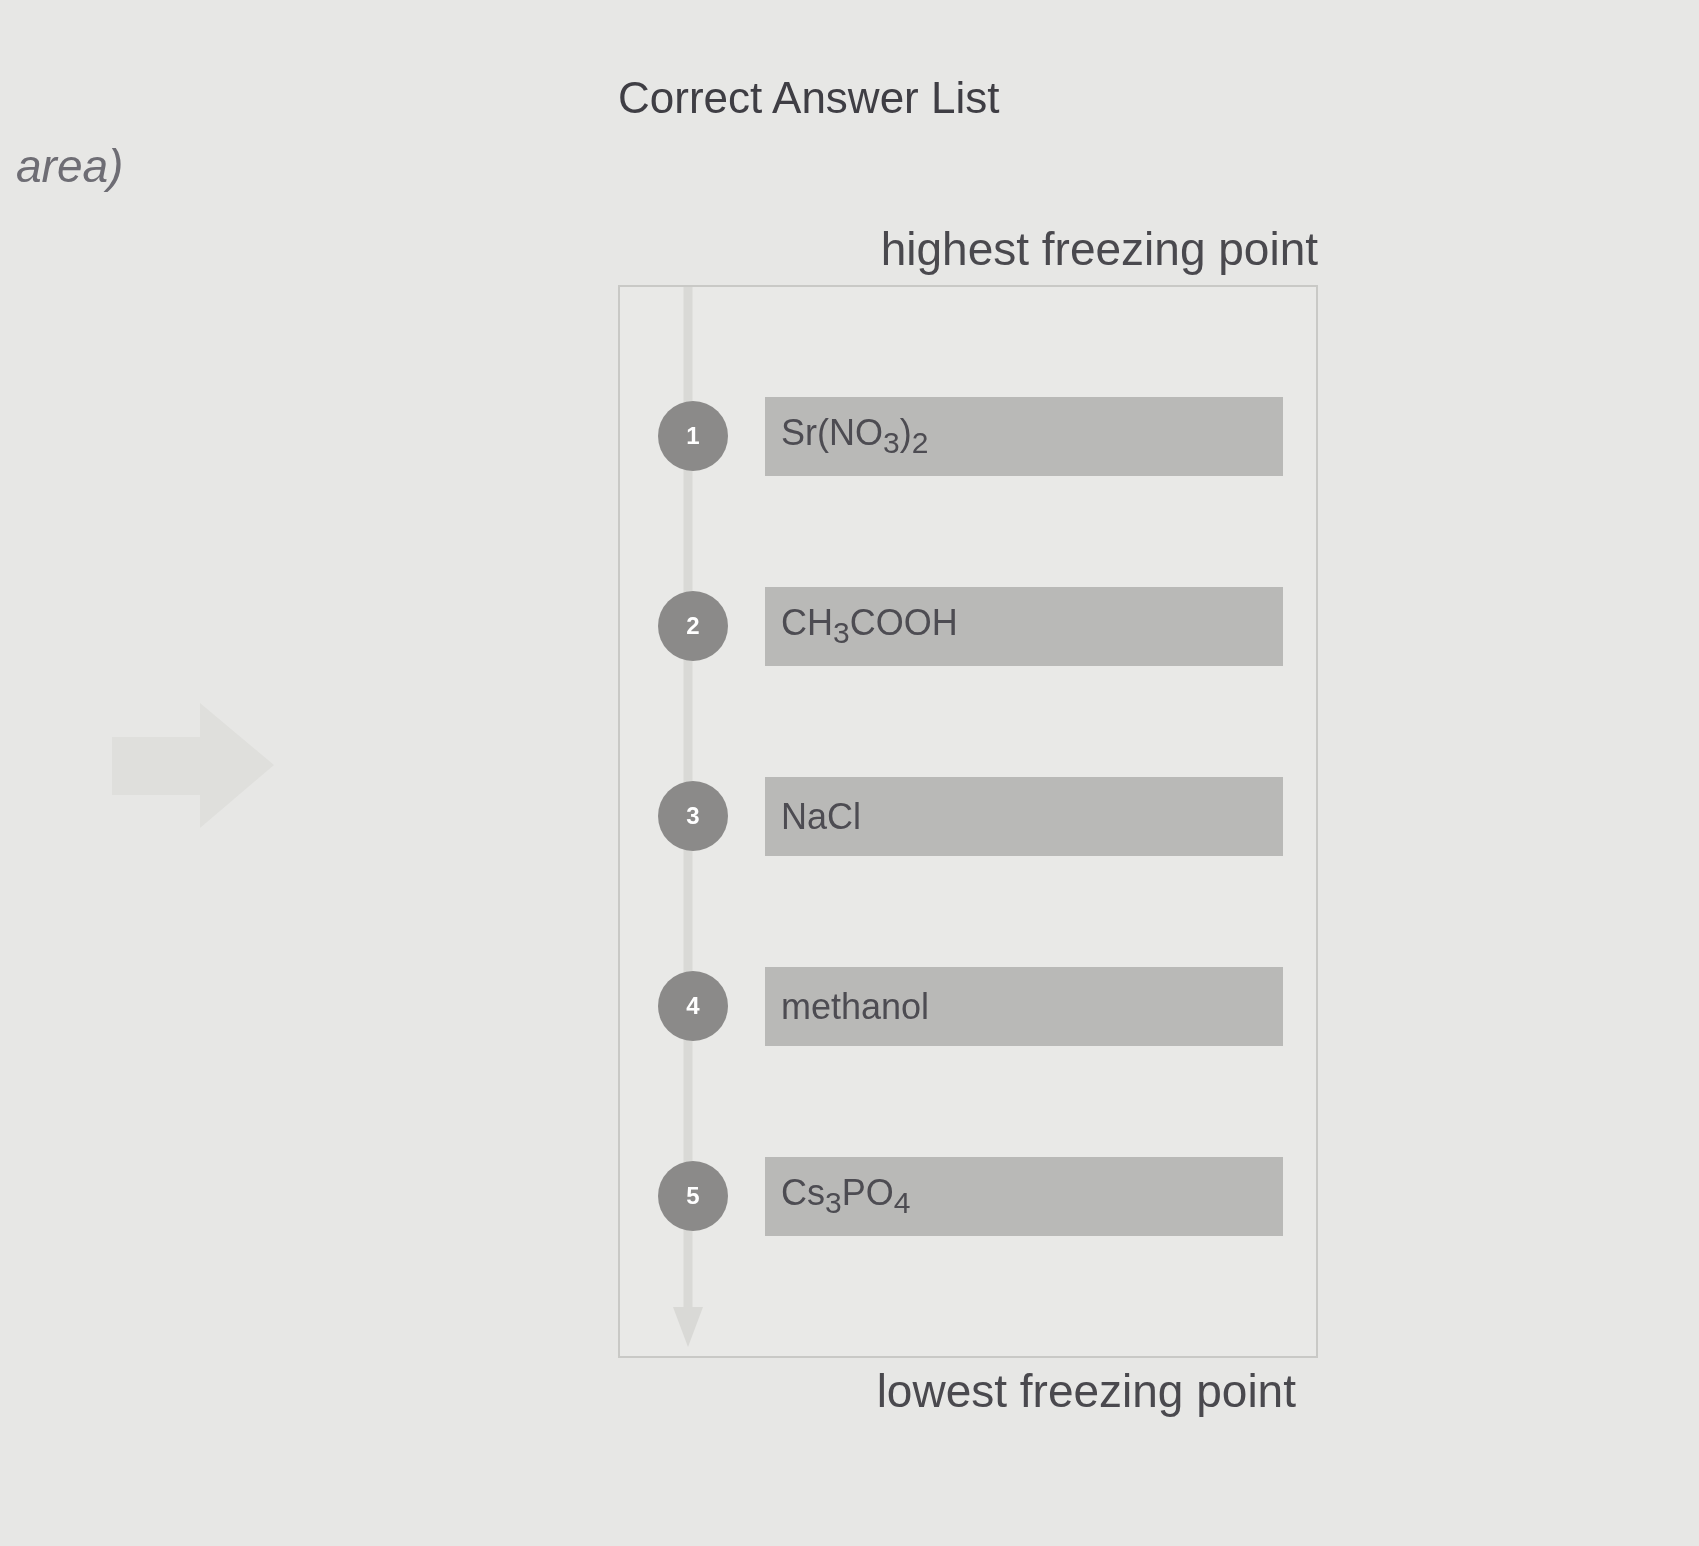  I want to click on cut-off-heading-text: area), so click(70, 166).